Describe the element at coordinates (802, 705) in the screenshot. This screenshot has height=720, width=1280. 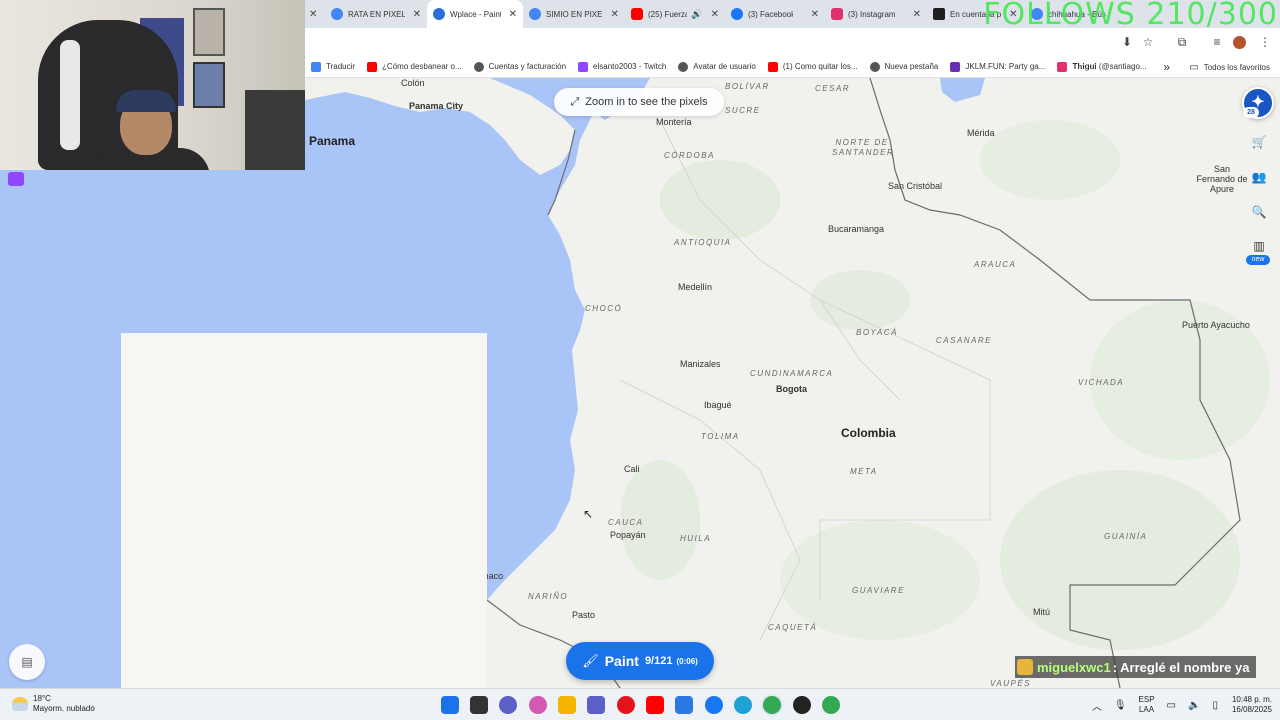
I see `obs-icon` at that location.